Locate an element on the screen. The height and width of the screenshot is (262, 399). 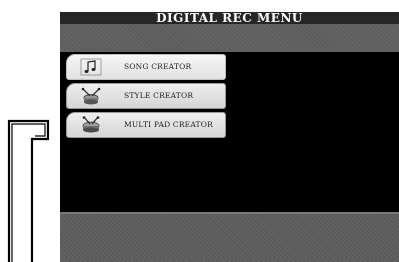
menu-item-label: SONG CREATOR is located at coordinates (158, 66).